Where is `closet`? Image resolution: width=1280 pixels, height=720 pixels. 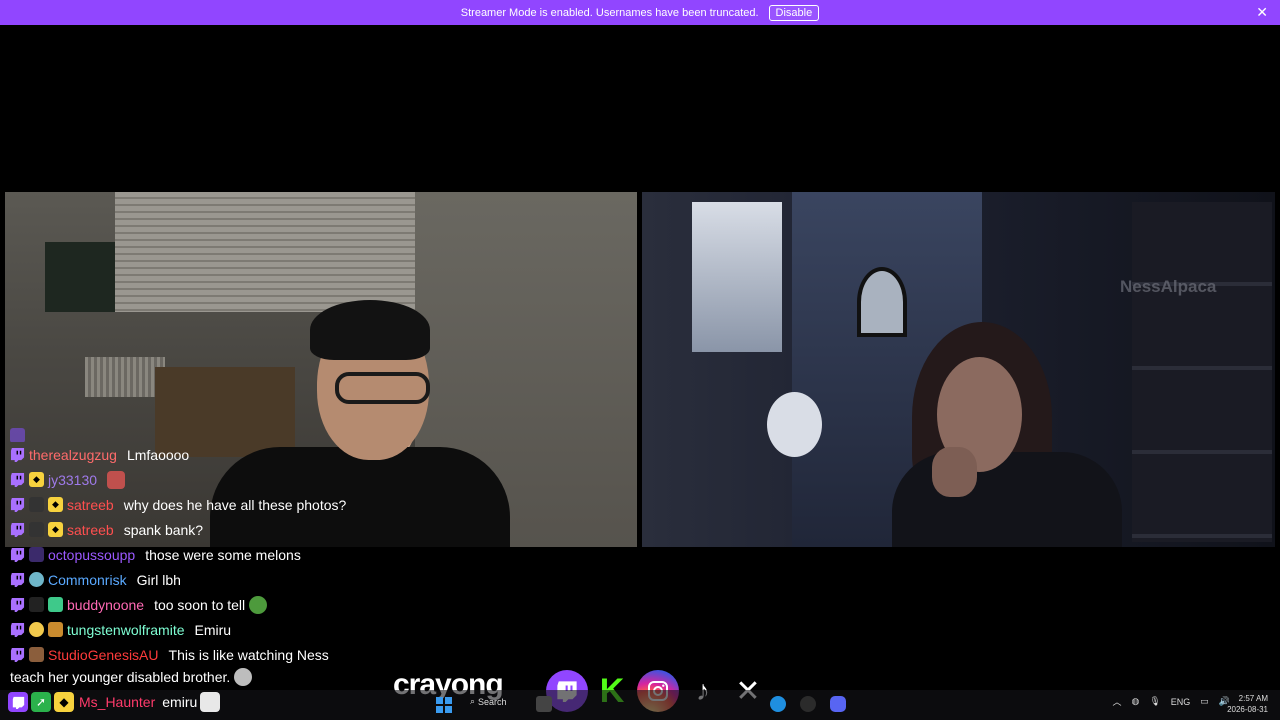 closet is located at coordinates (737, 277).